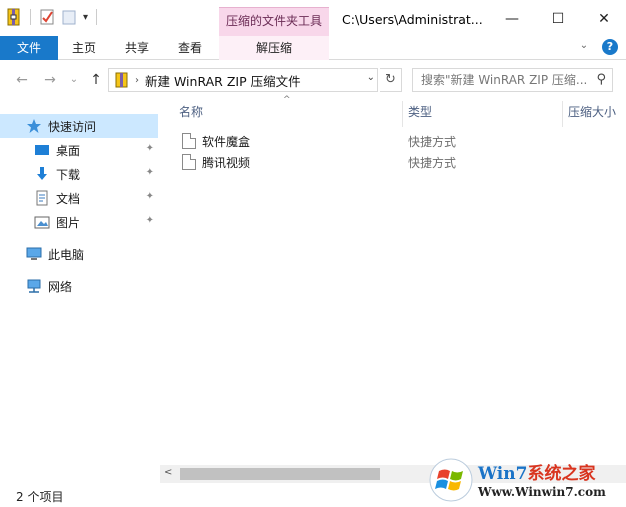 The height and width of the screenshot is (507, 626). What do you see at coordinates (168, 472) in the screenshot?
I see `scroll-left-icon: <` at bounding box center [168, 472].